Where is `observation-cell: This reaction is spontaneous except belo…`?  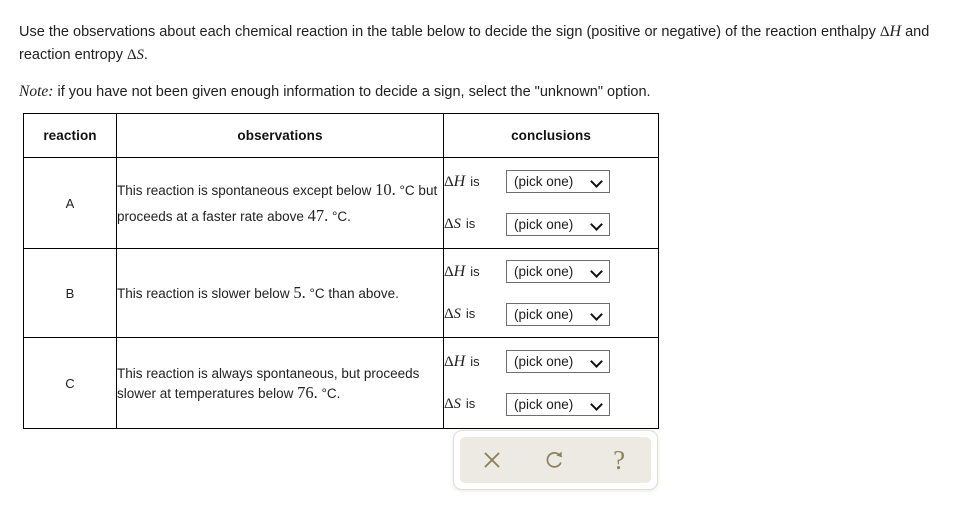
observation-cell: This reaction is spontaneous except belo… is located at coordinates (280, 203).